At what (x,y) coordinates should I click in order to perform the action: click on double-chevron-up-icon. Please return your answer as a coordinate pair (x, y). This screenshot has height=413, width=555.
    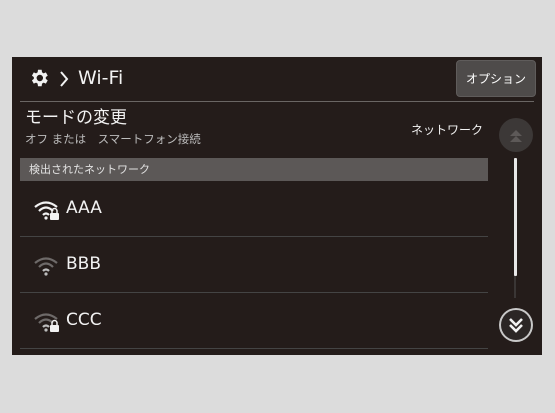
    Looking at the image, I should click on (516, 136).